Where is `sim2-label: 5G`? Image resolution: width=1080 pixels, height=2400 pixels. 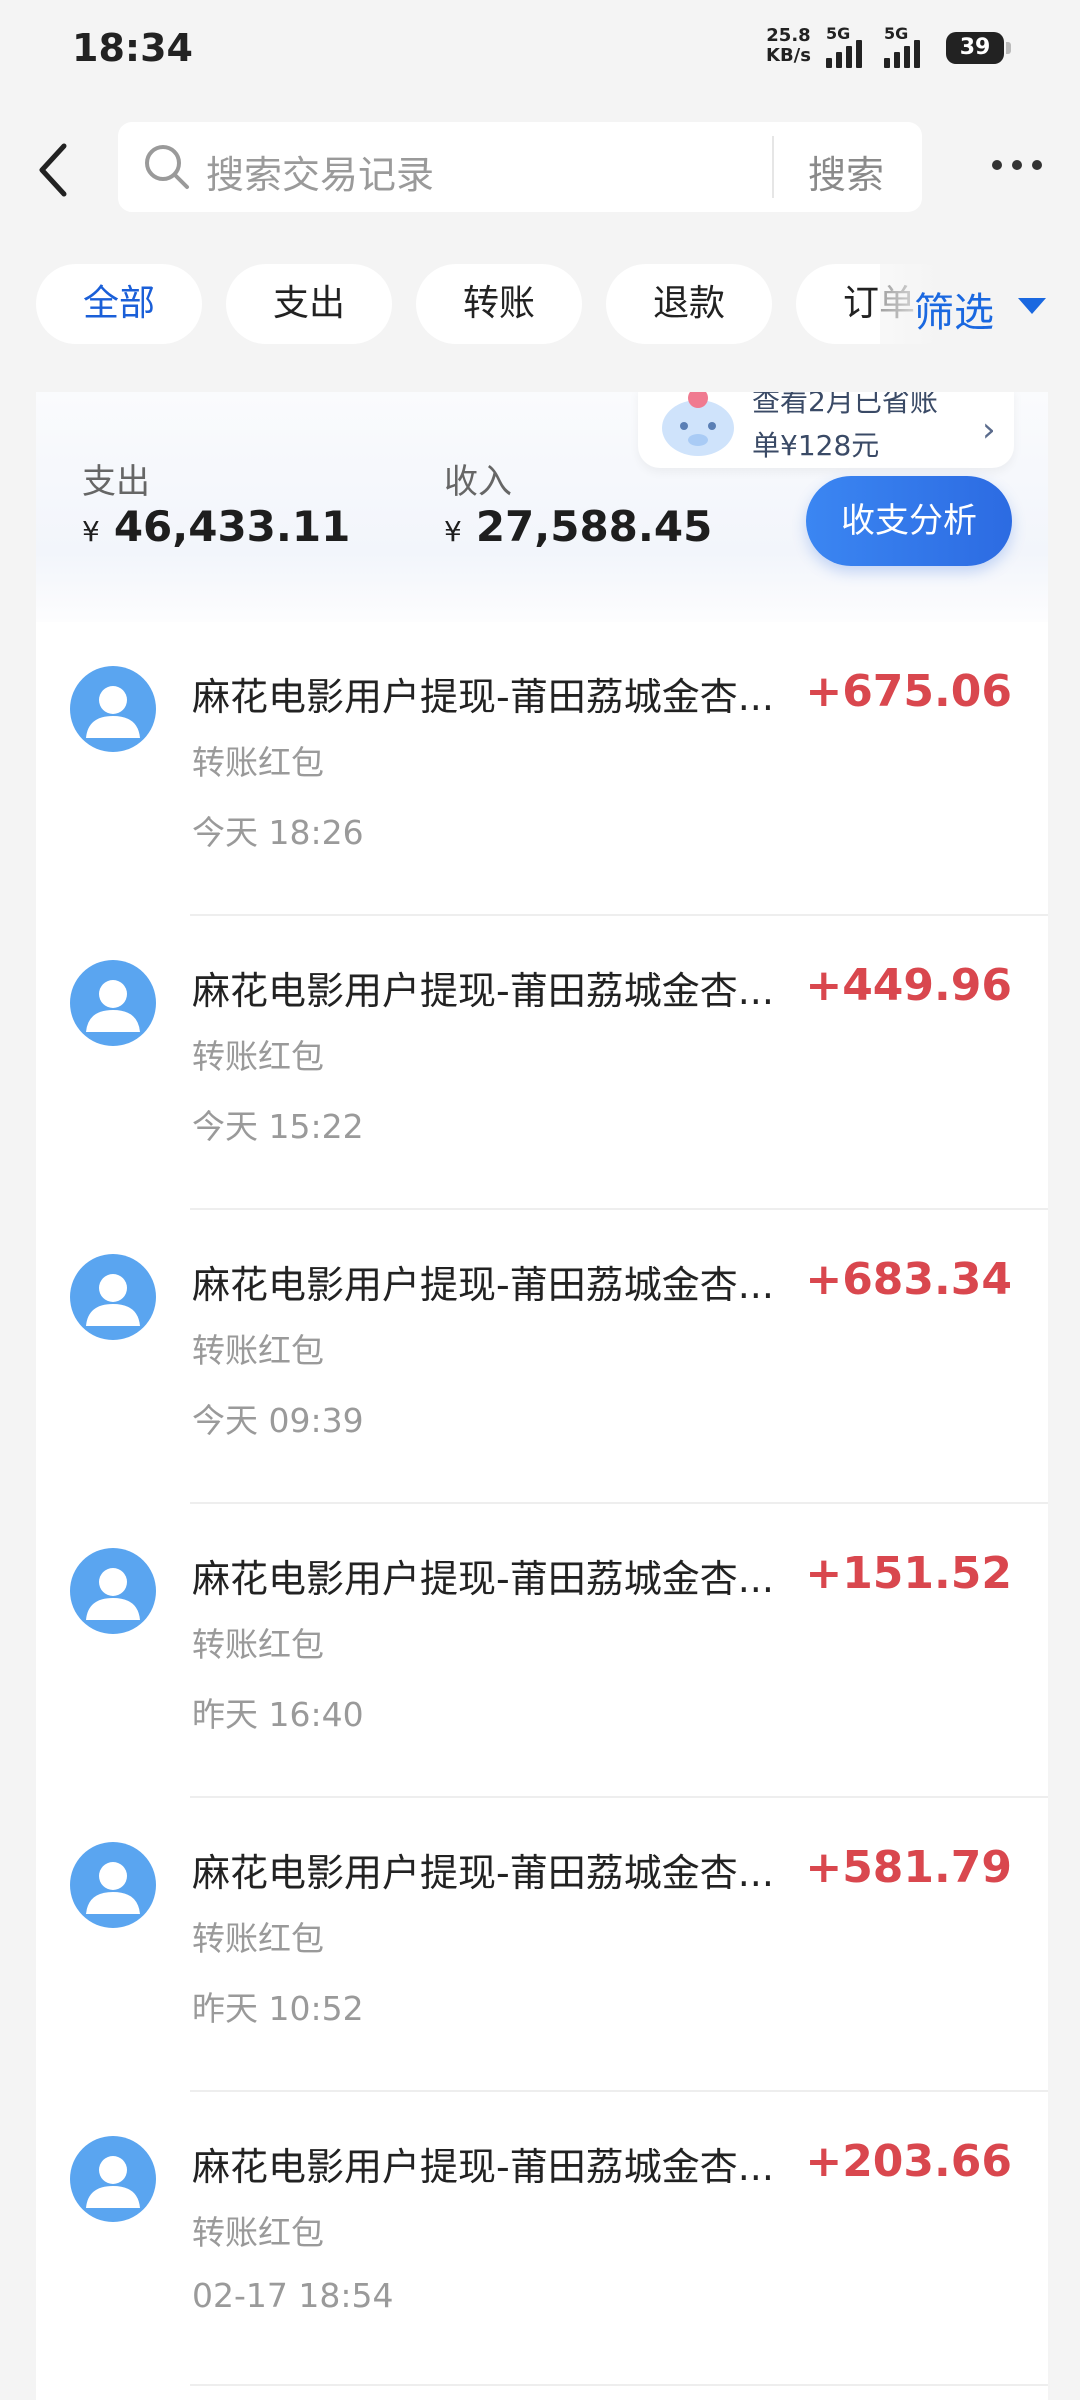
sim2-label: 5G is located at coordinates (896, 33).